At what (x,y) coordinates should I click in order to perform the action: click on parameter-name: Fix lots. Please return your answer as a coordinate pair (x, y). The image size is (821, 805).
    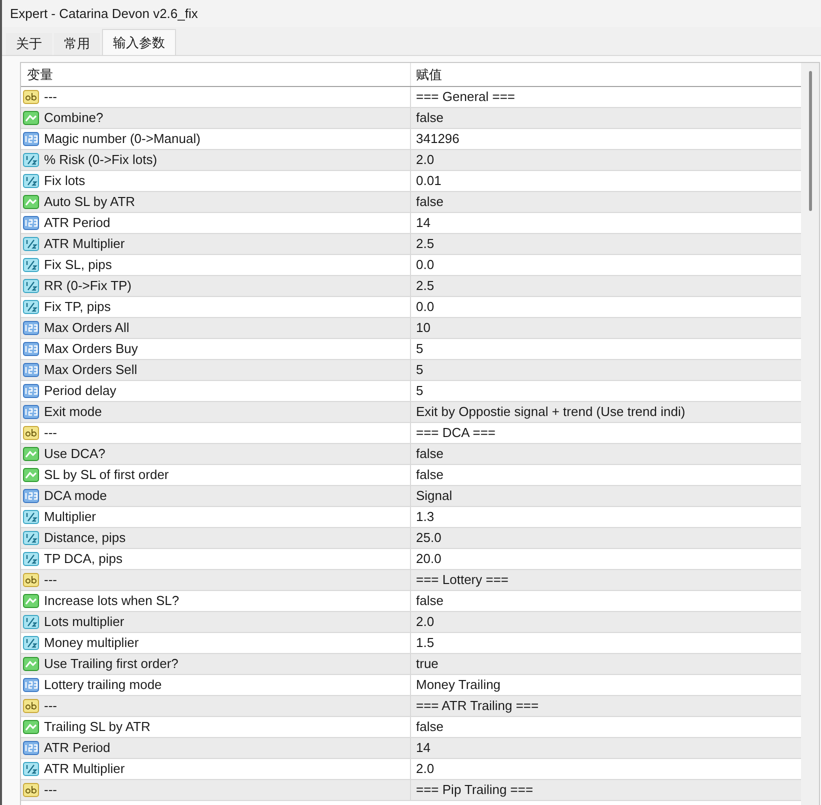
    Looking at the image, I should click on (65, 181).